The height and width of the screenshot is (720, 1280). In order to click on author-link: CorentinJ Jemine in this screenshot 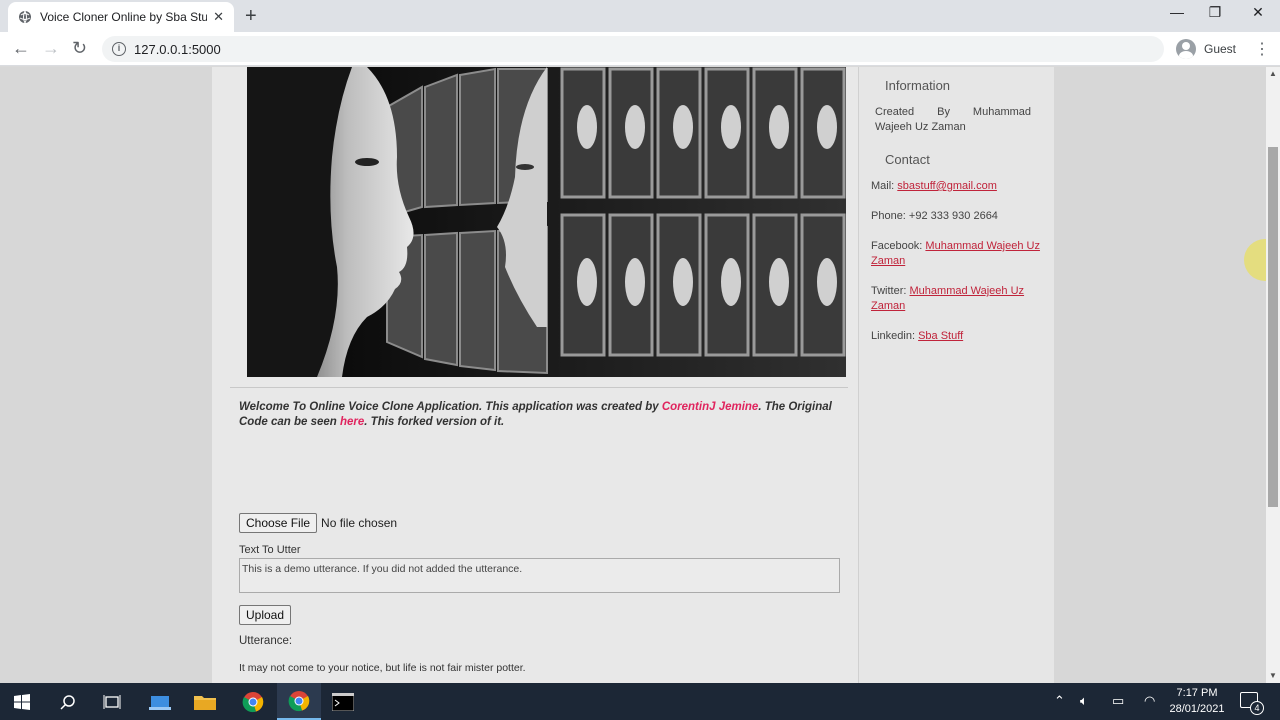, I will do `click(710, 407)`.